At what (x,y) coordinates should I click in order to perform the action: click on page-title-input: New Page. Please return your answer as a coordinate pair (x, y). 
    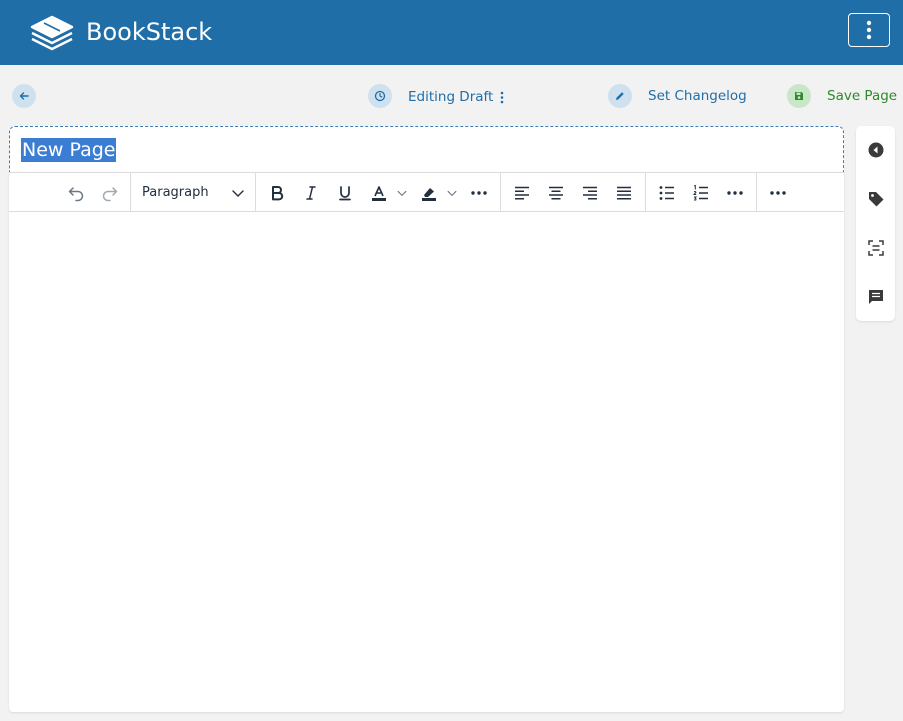
    Looking at the image, I should click on (69, 150).